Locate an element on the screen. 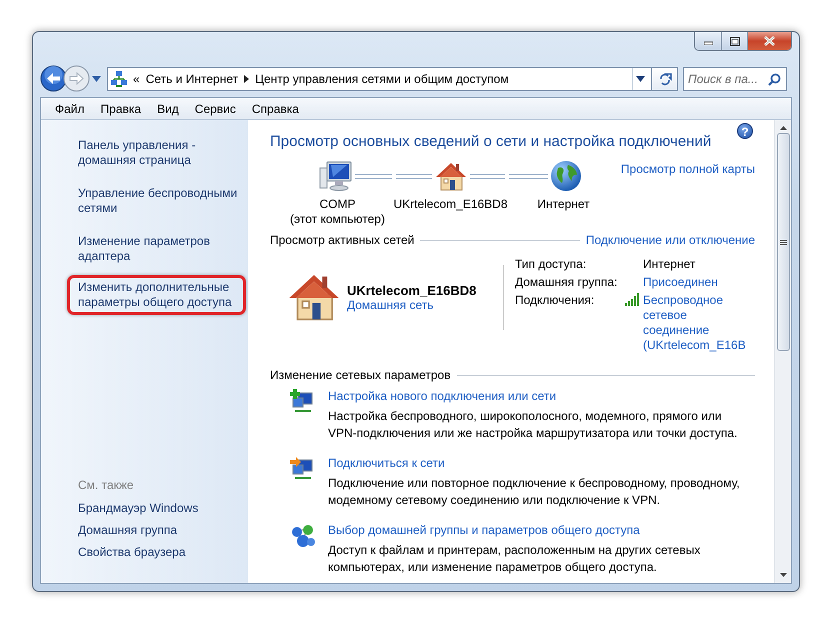  task-link: Подключиться к сети is located at coordinates (538, 463).